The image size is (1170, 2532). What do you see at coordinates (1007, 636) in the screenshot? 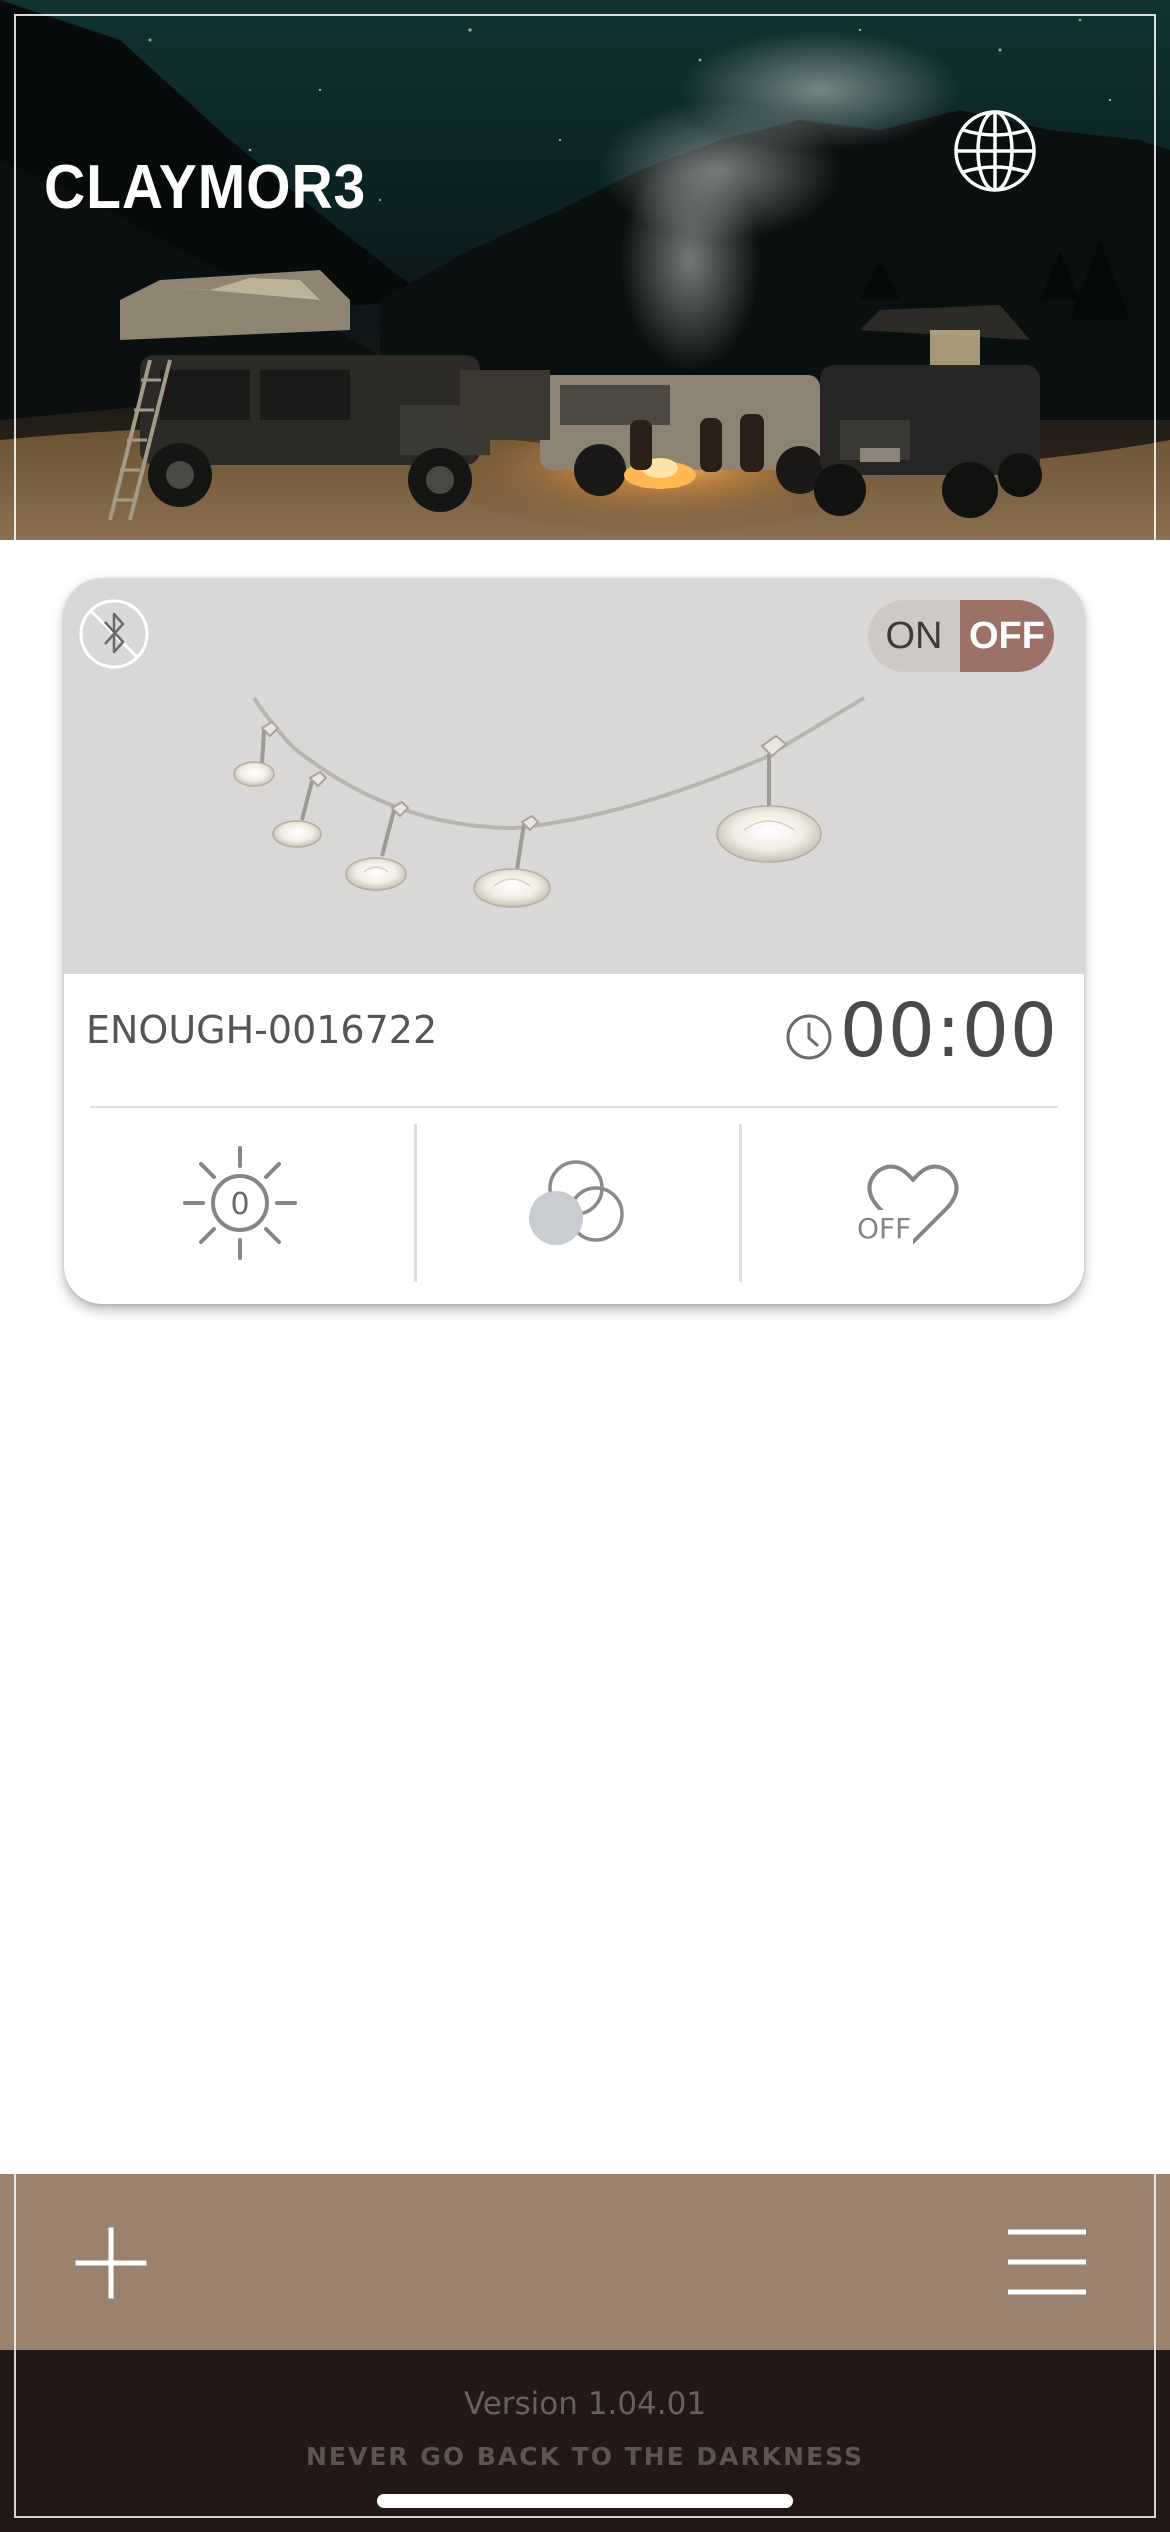
I see `toggle-off-label: OFF` at bounding box center [1007, 636].